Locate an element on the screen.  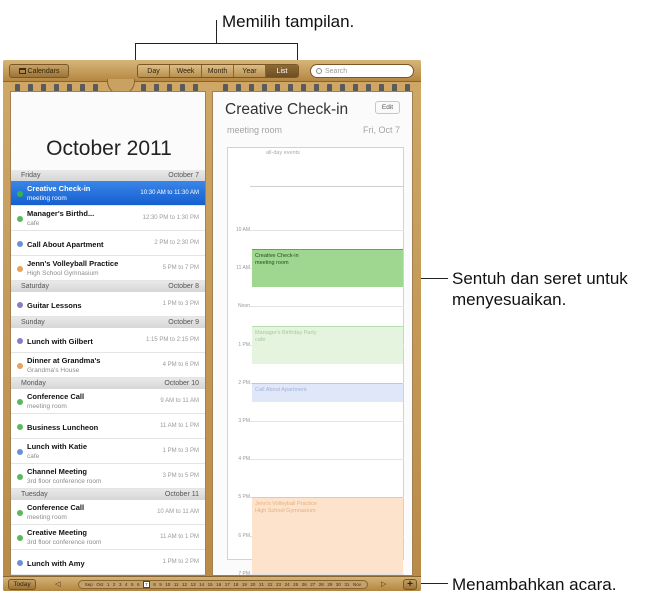
scrubber-day: 18 is located at coordinates (235, 584).